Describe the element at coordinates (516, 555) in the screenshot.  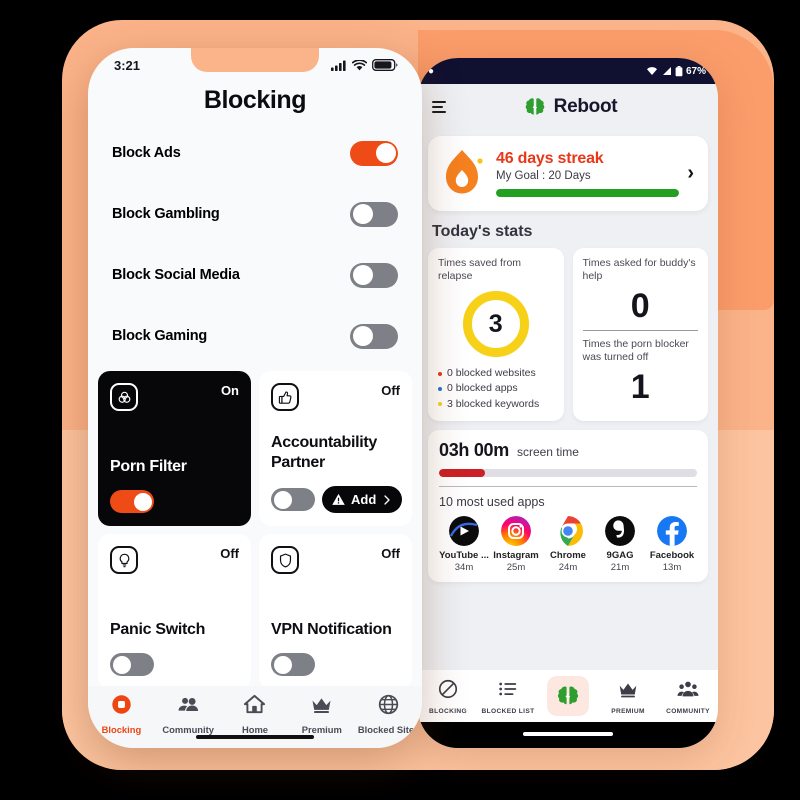
I see `app-name: Instagram` at that location.